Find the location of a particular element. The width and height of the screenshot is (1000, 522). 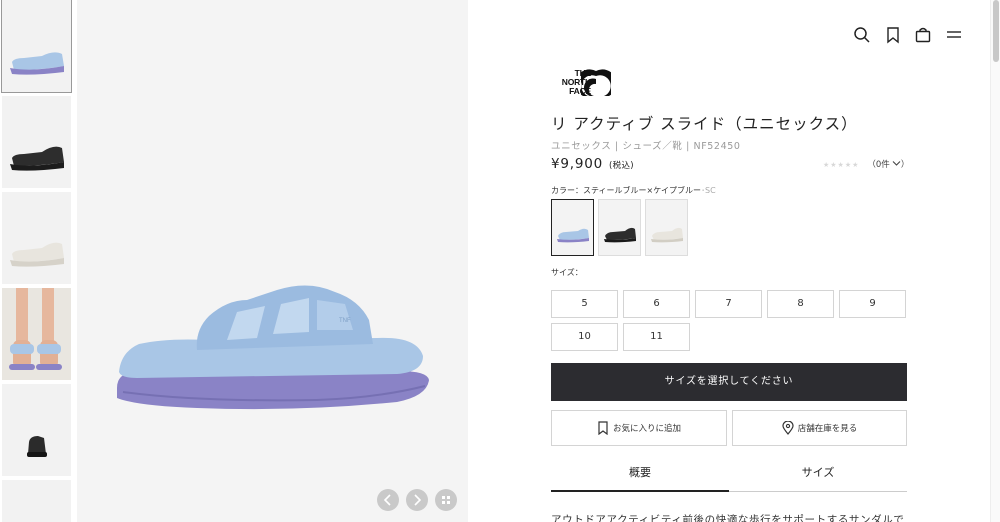

tab-active-indicator is located at coordinates (640, 491).